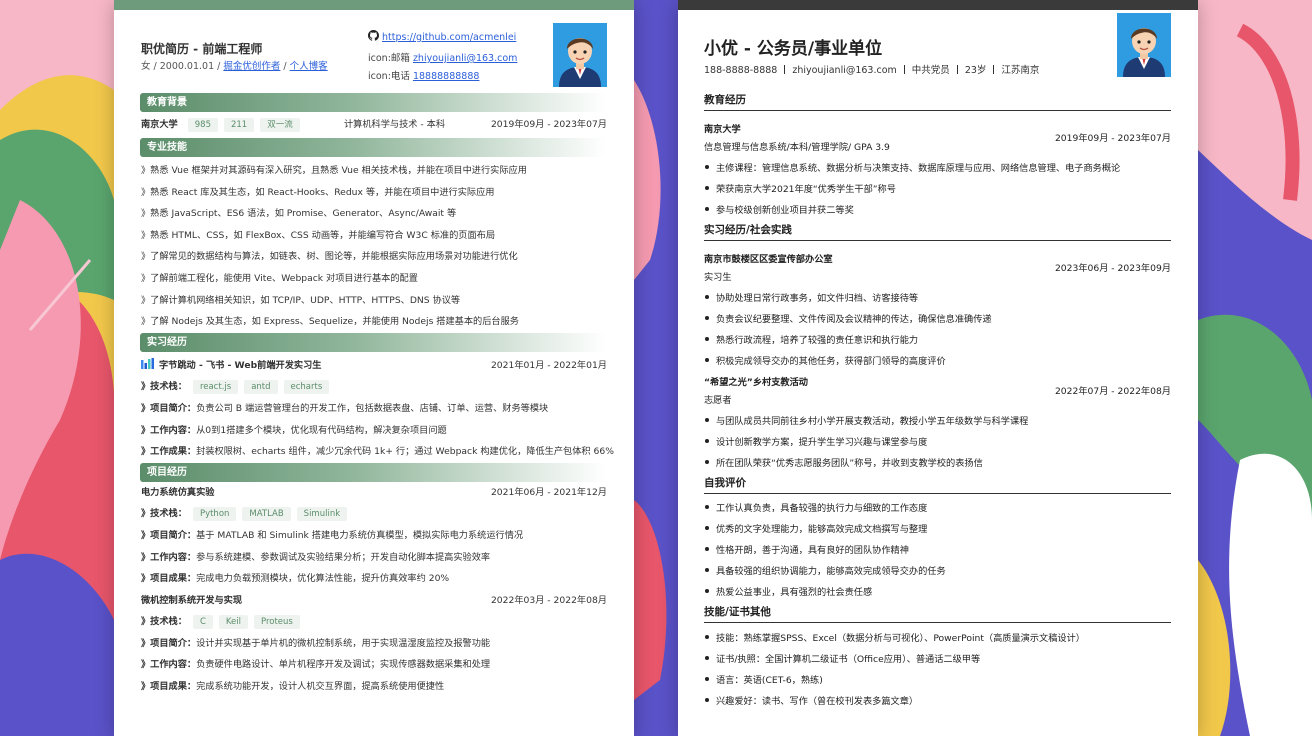 The height and width of the screenshot is (736, 1312). What do you see at coordinates (169, 452) in the screenshot?
I see `result-label: 》工作成果：` at bounding box center [169, 452].